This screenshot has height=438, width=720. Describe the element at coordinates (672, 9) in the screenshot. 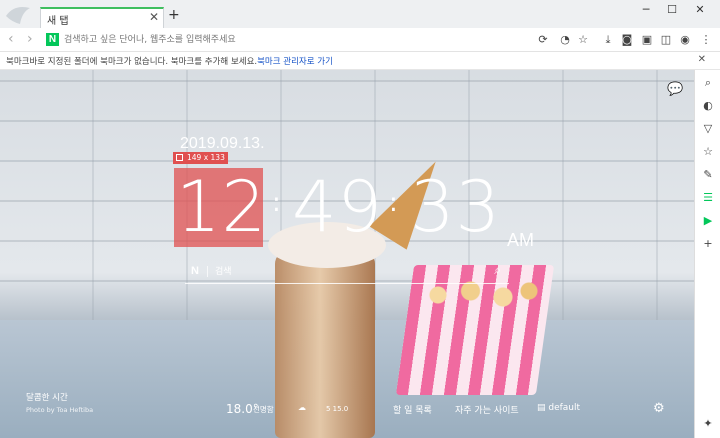

I see `maximize-button: ☐` at that location.